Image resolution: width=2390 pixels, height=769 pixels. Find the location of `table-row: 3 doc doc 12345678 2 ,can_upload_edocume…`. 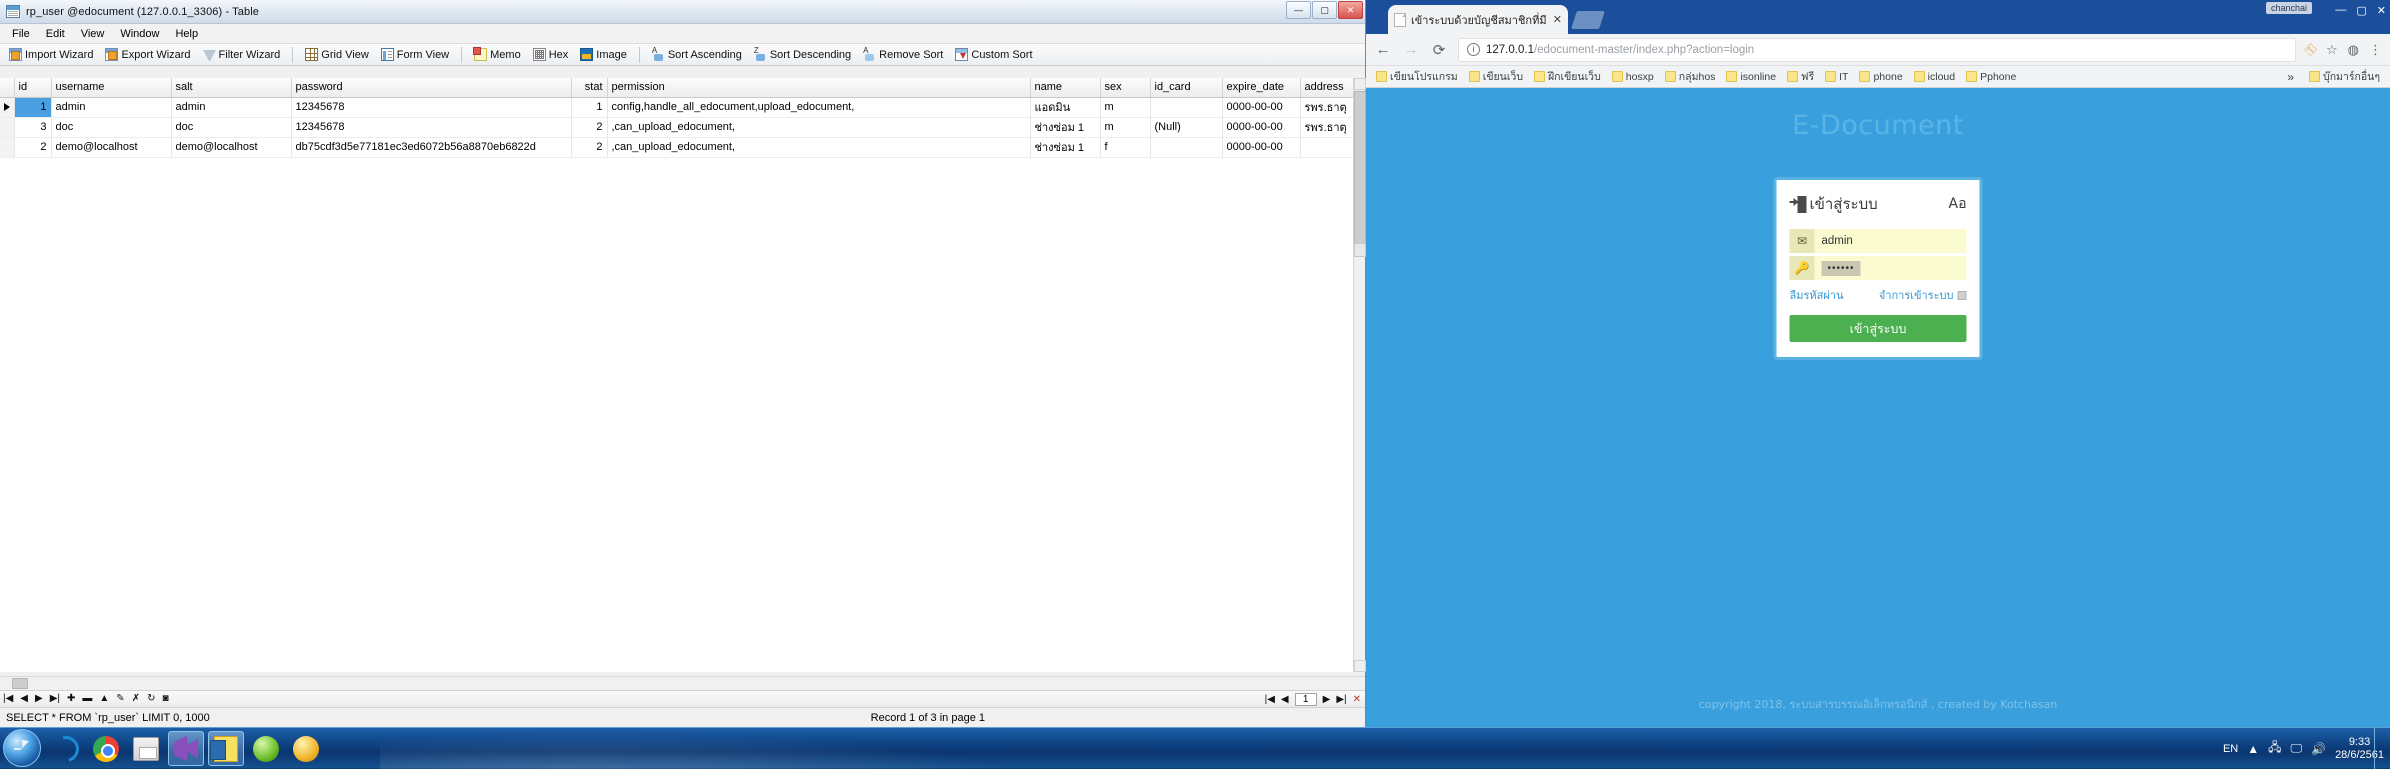

table-row: 3 doc doc 12345678 2 ,can_upload_edocume… is located at coordinates (680, 127).